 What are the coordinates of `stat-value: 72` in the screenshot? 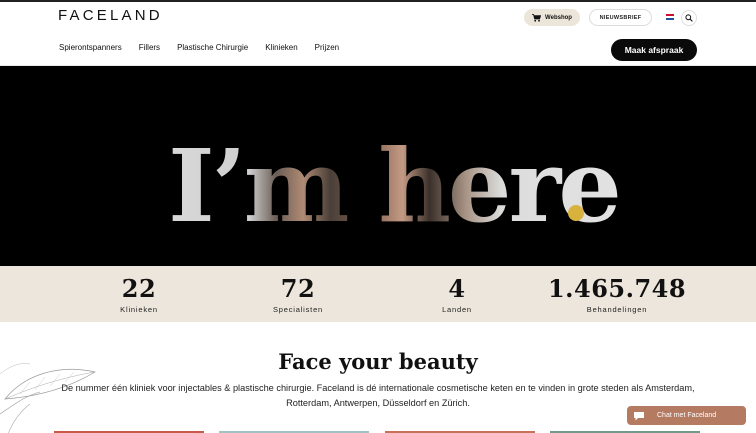 It's located at (298, 288).